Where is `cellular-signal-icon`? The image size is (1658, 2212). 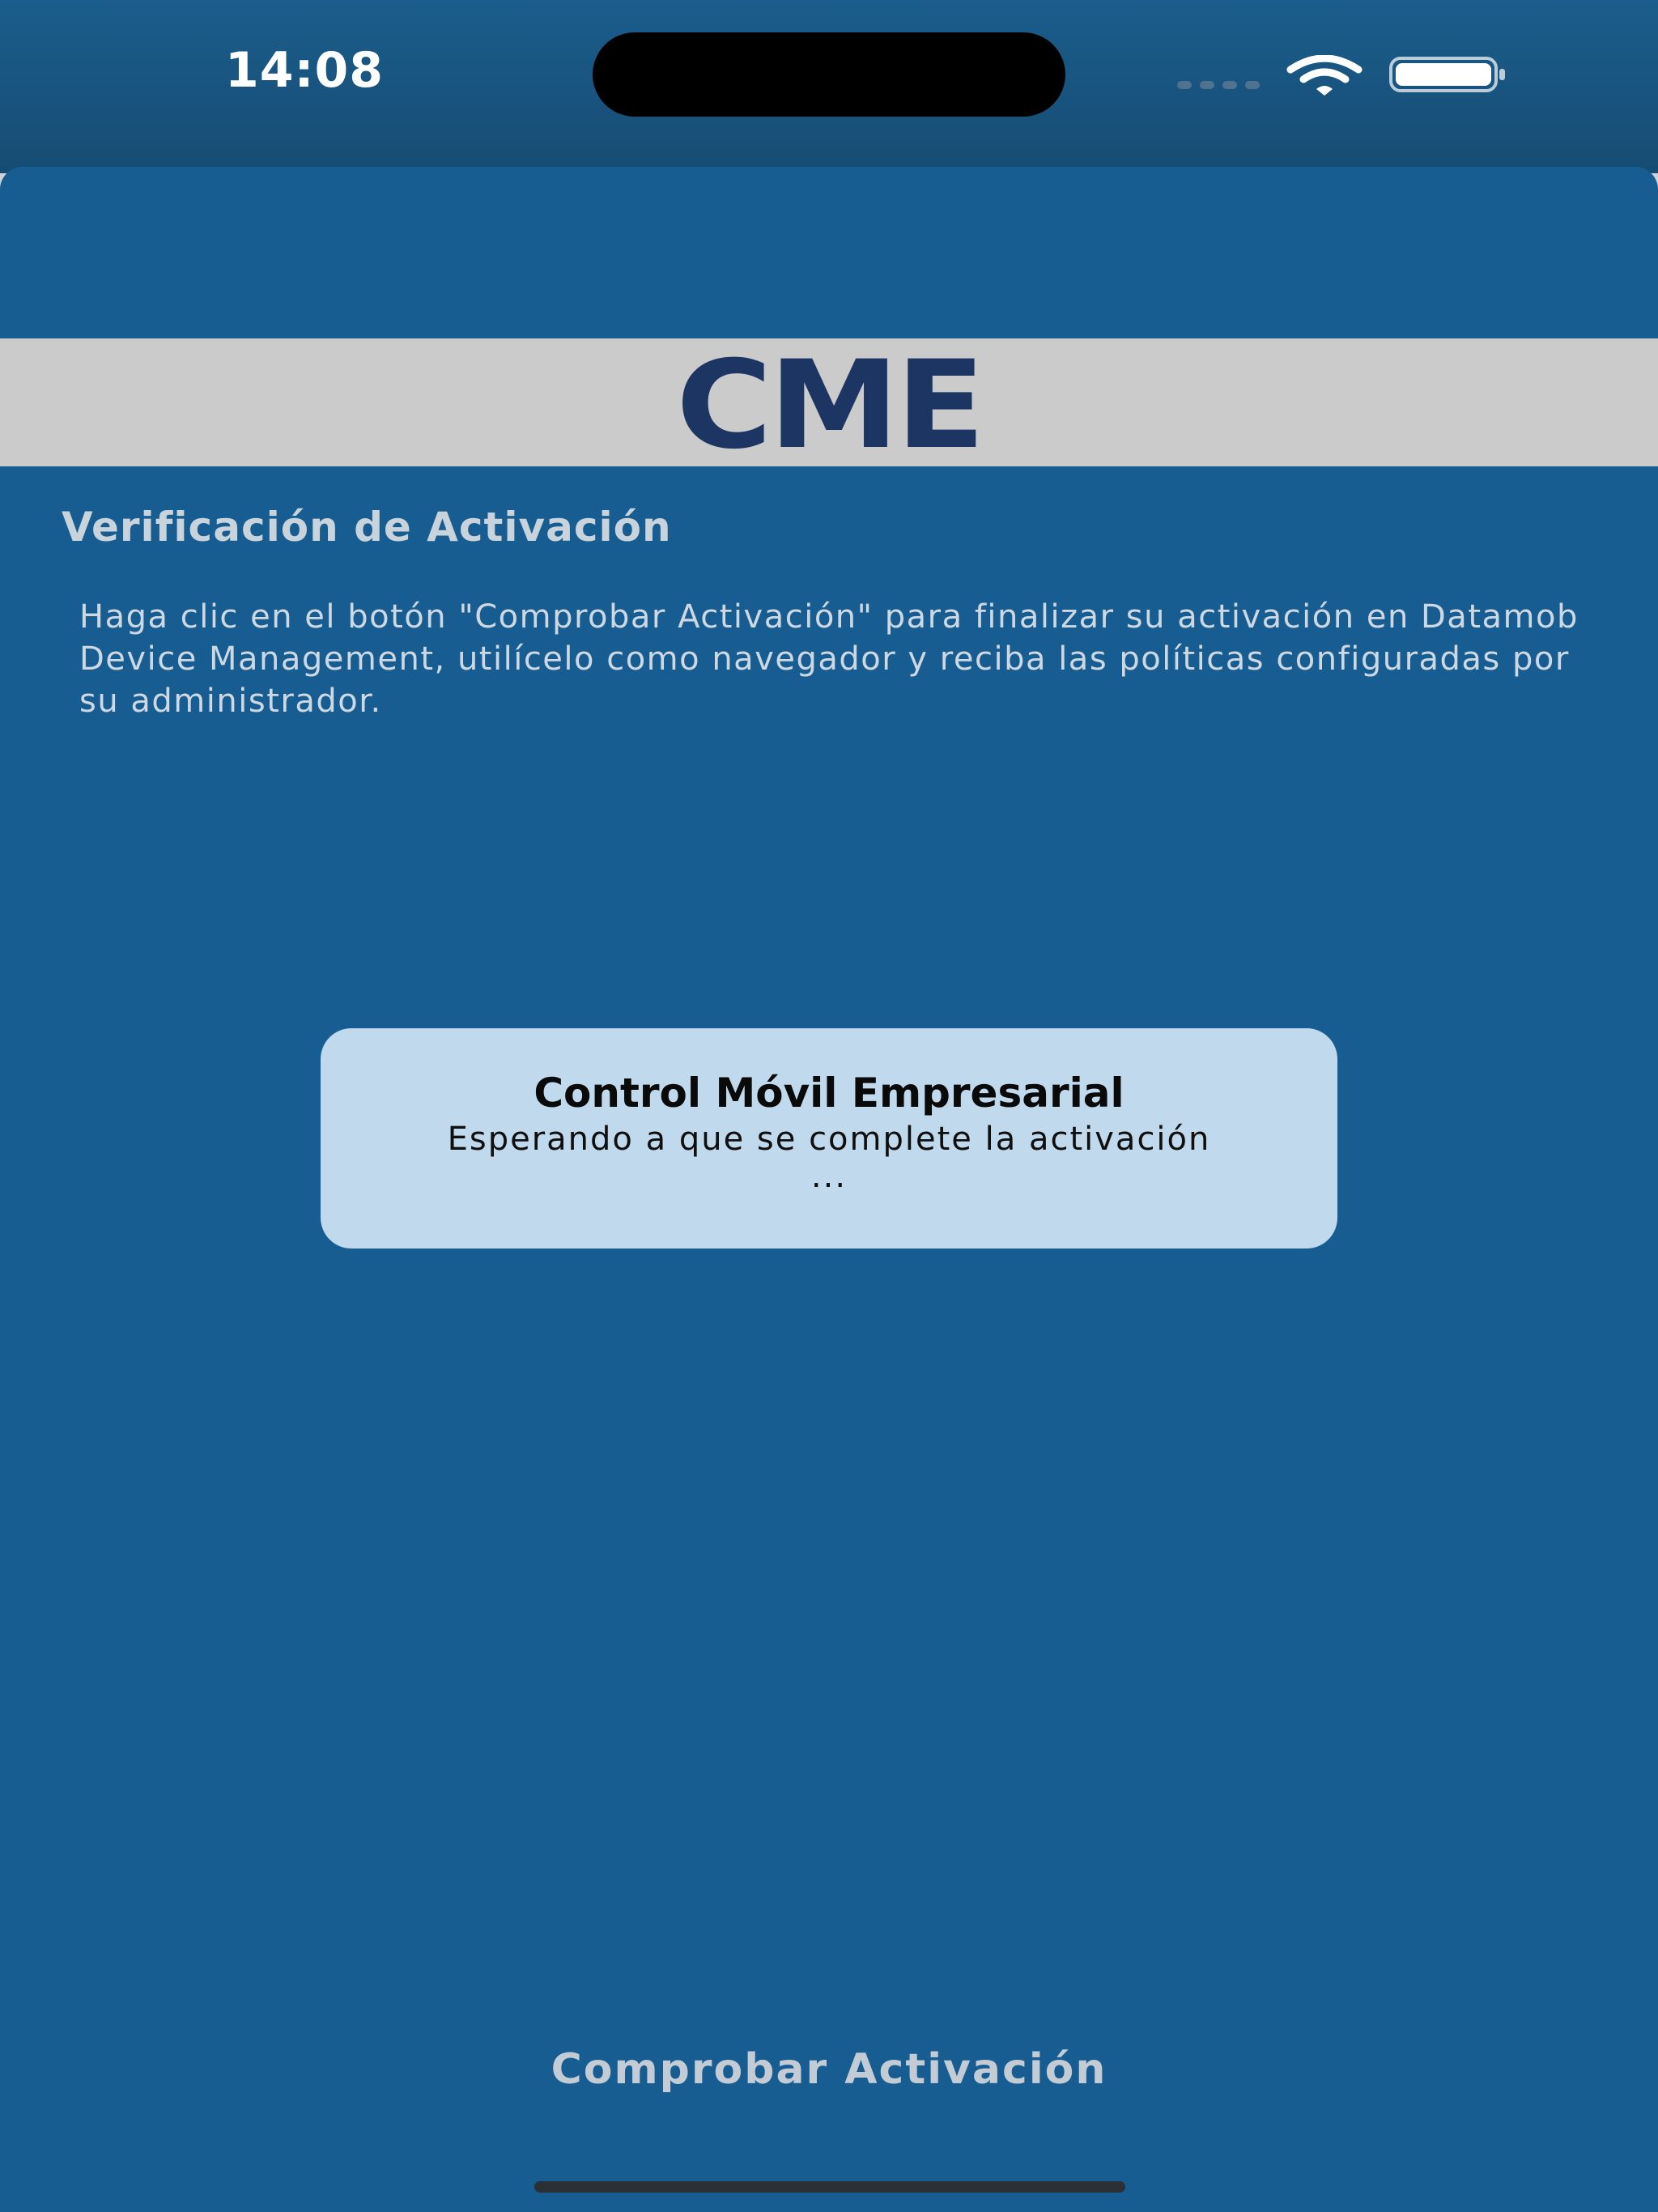
cellular-signal-icon is located at coordinates (1218, 85).